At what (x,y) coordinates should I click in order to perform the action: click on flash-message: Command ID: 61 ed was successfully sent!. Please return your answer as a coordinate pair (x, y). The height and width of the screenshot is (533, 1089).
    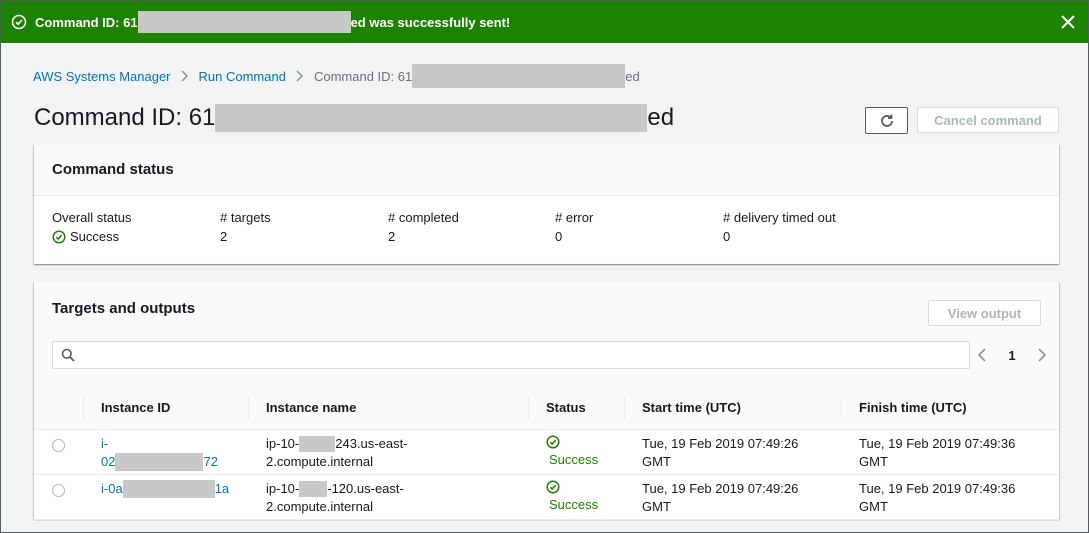
    Looking at the image, I should click on (272, 22).